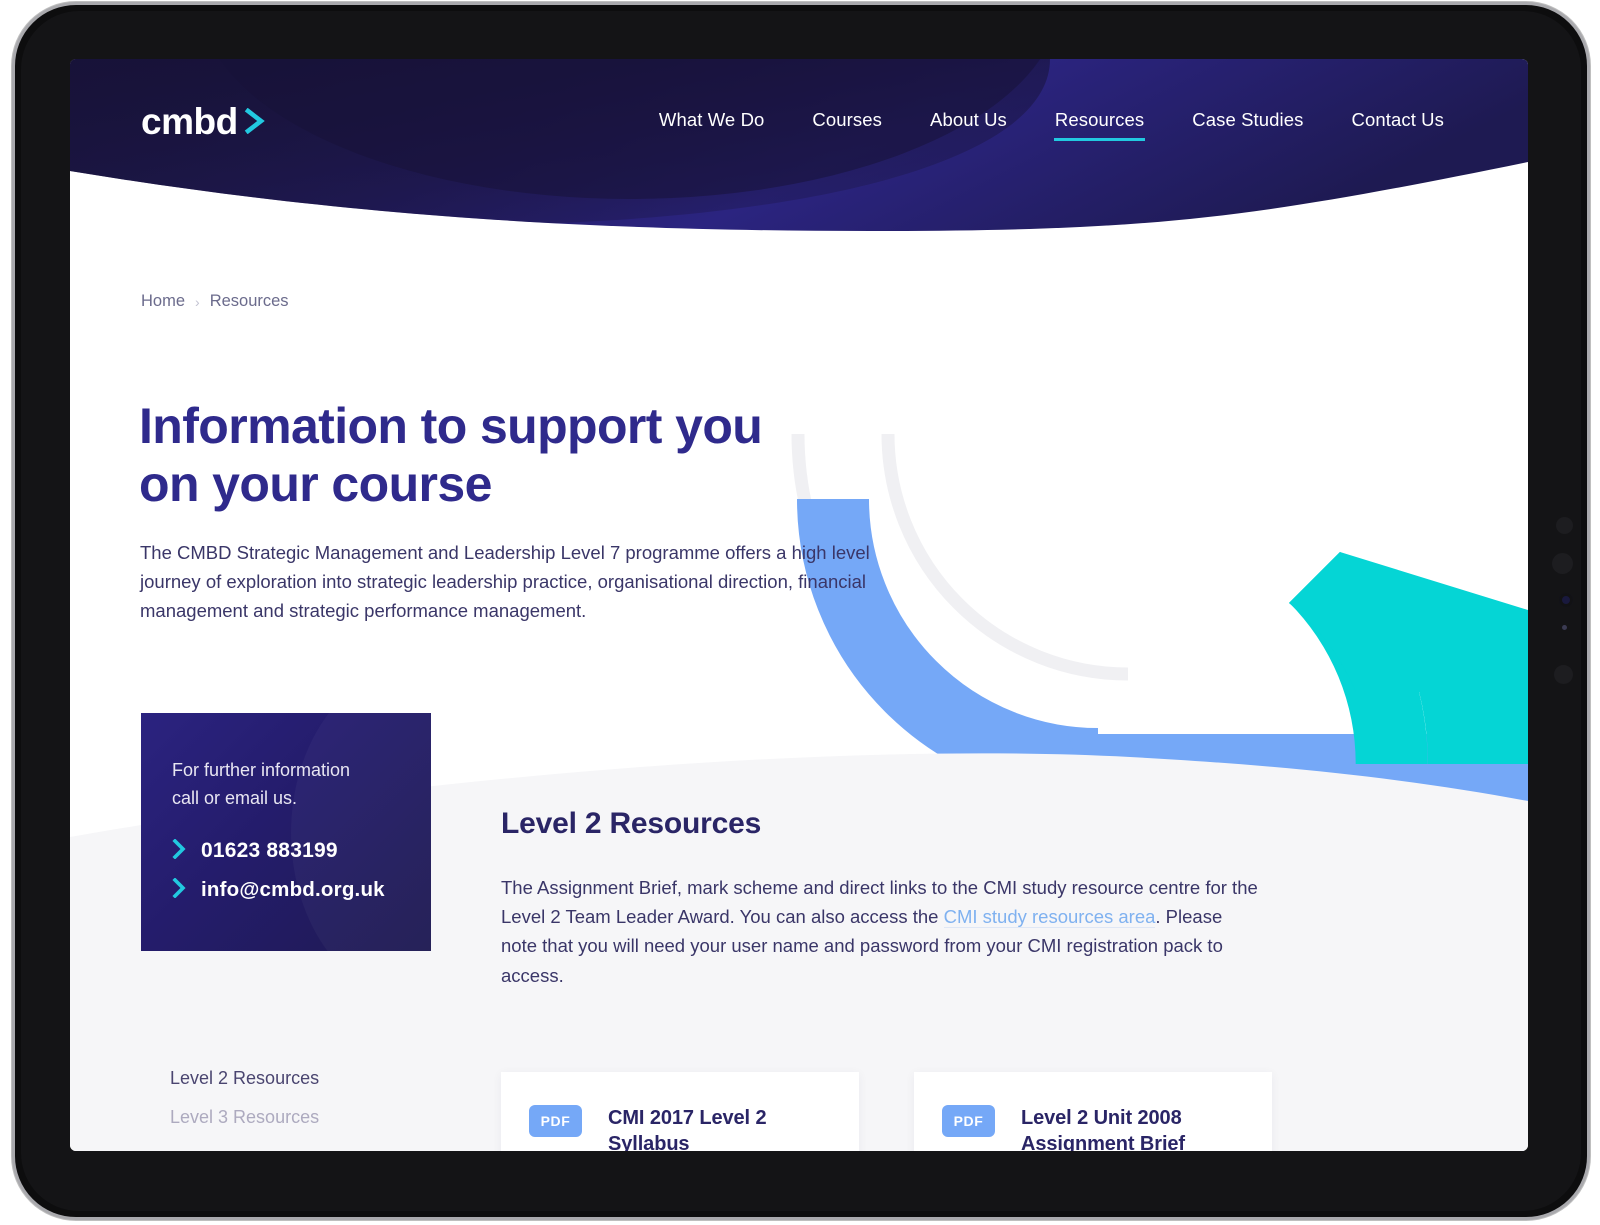 The width and height of the screenshot is (1600, 1225). Describe the element at coordinates (687, 1118) in the screenshot. I see `resource-card-title-line1: CMI 2017 Level 2` at that location.